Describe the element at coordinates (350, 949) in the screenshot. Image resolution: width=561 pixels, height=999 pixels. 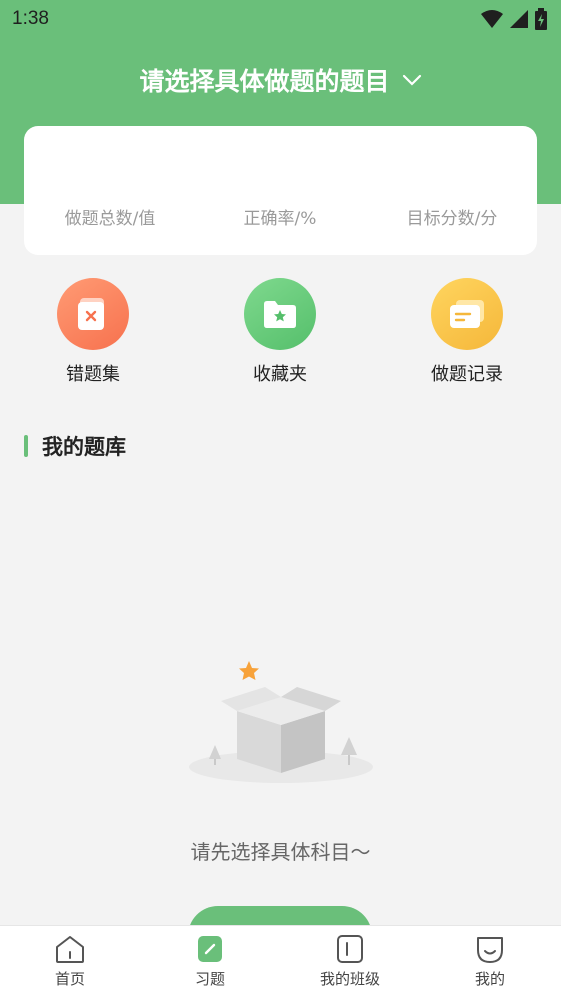
I see `class-icon` at that location.